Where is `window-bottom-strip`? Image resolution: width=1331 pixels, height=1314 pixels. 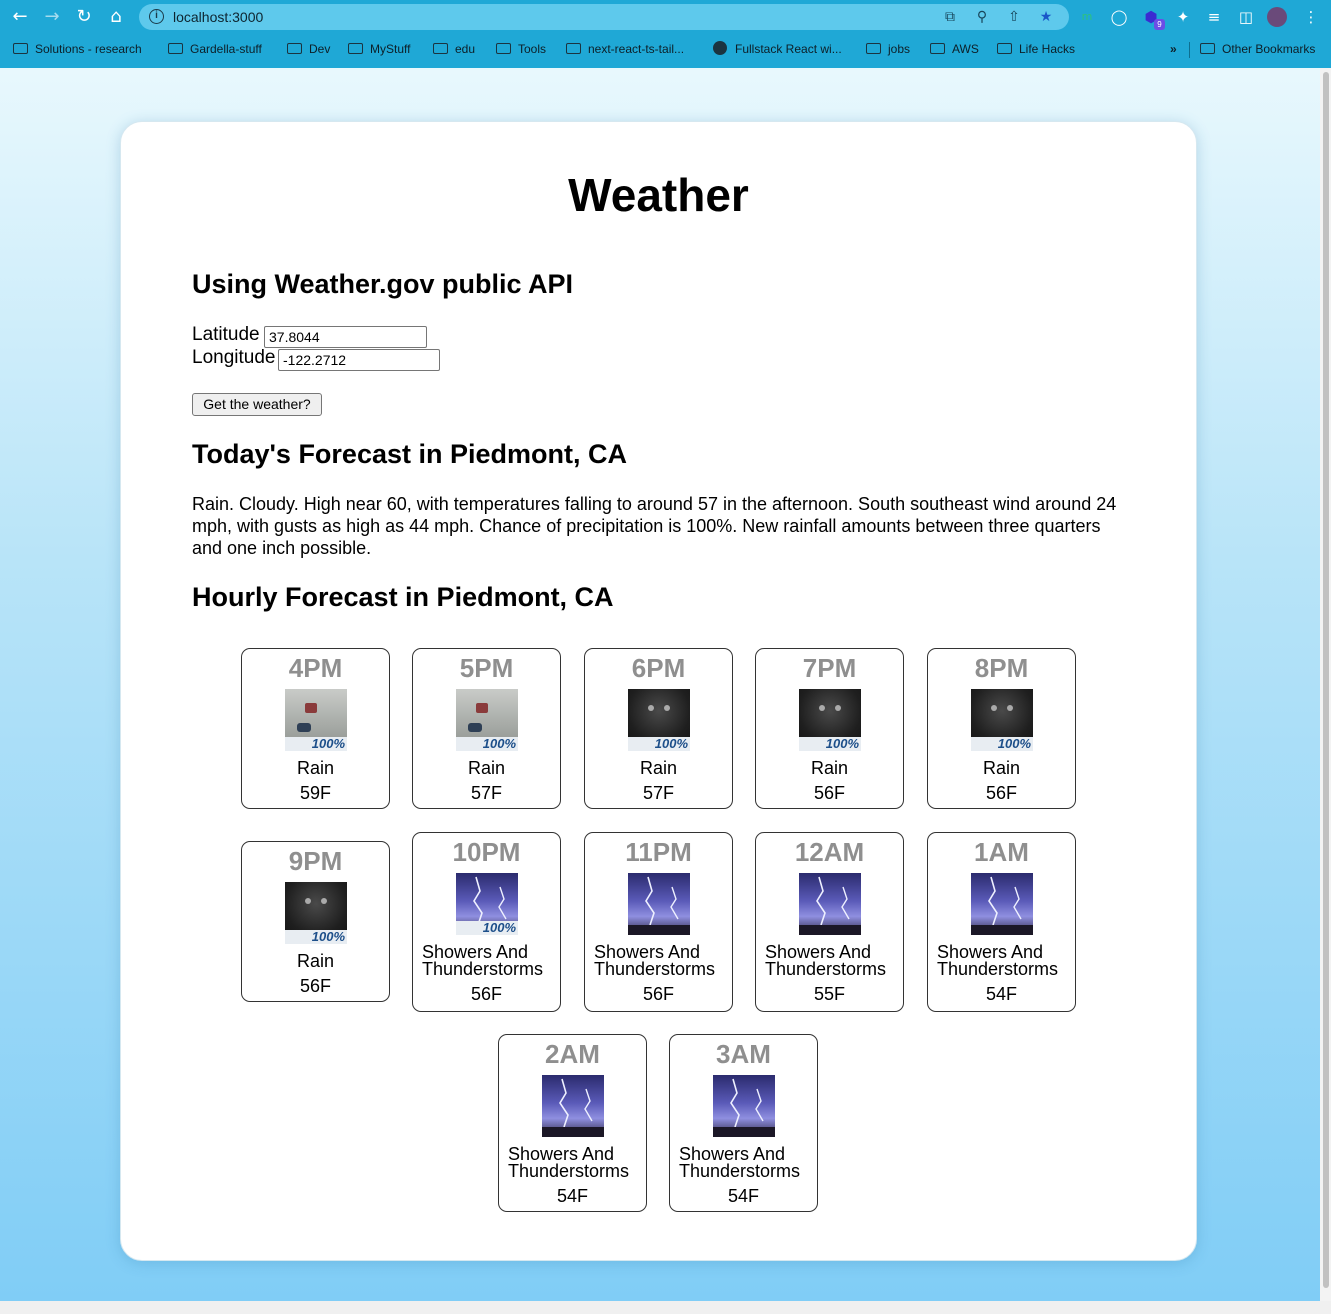 window-bottom-strip is located at coordinates (665, 1307).